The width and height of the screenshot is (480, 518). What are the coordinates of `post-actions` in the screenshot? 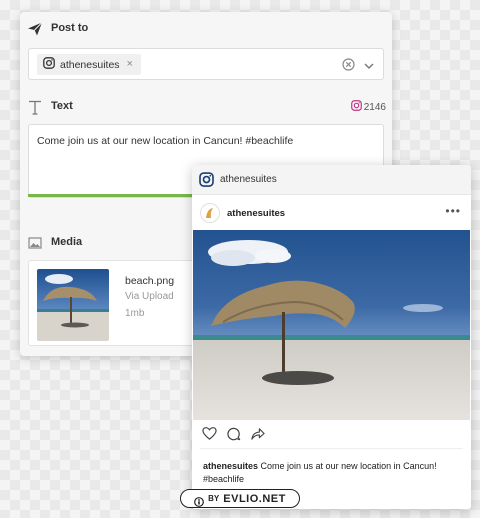 It's located at (233, 434).